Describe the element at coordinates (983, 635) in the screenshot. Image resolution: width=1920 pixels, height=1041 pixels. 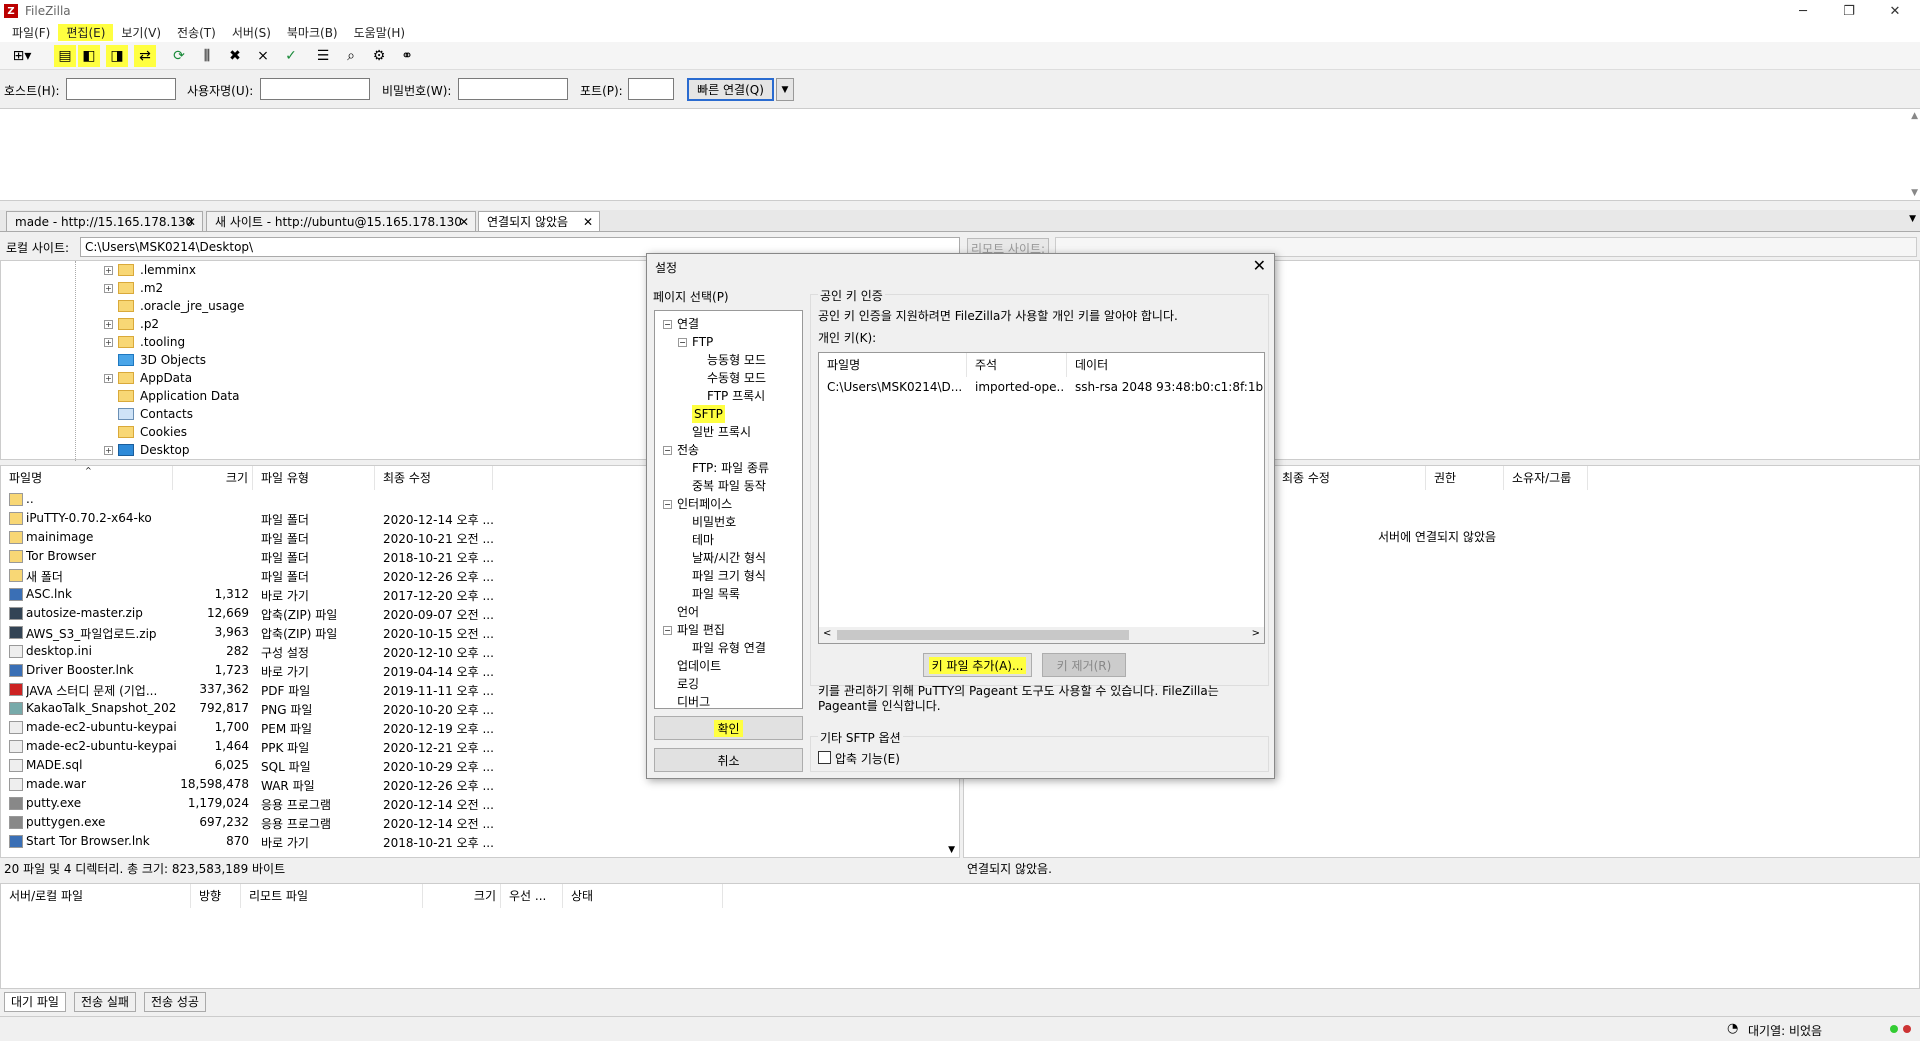
I see `scroll-thumb` at that location.